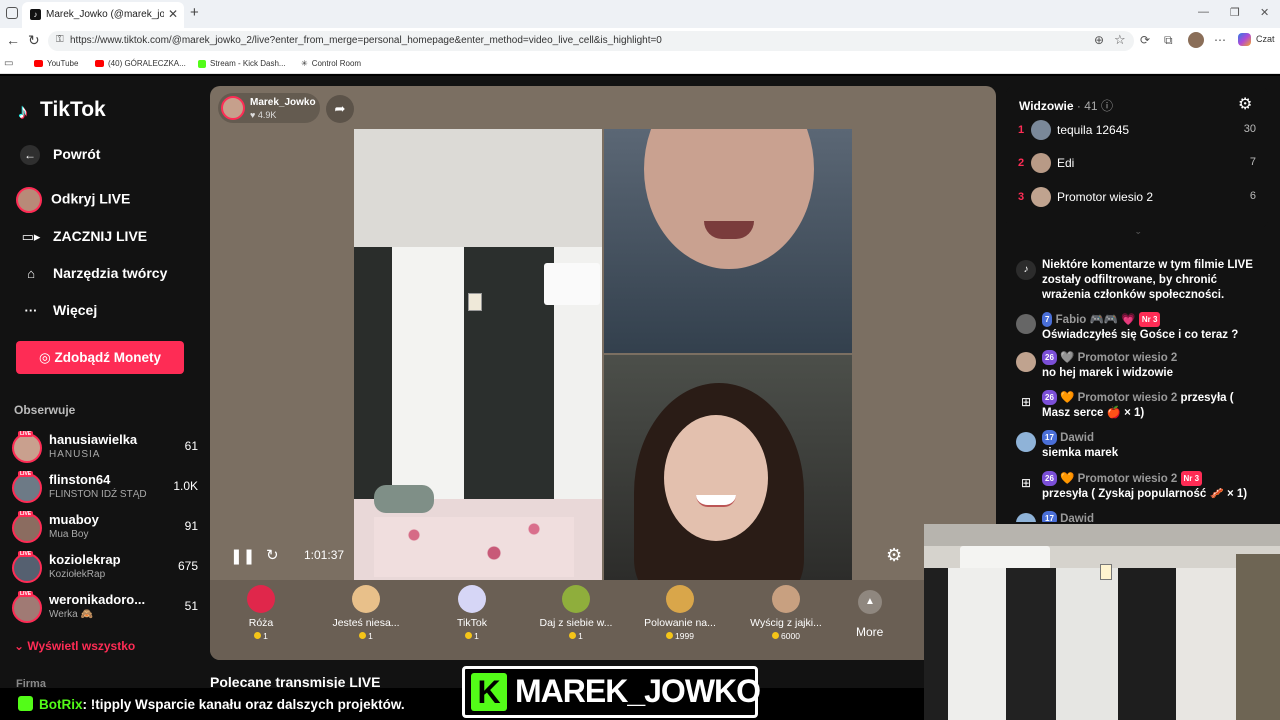  Describe the element at coordinates (1099, 40) in the screenshot. I see `zoom-icon: ⊕` at that location.